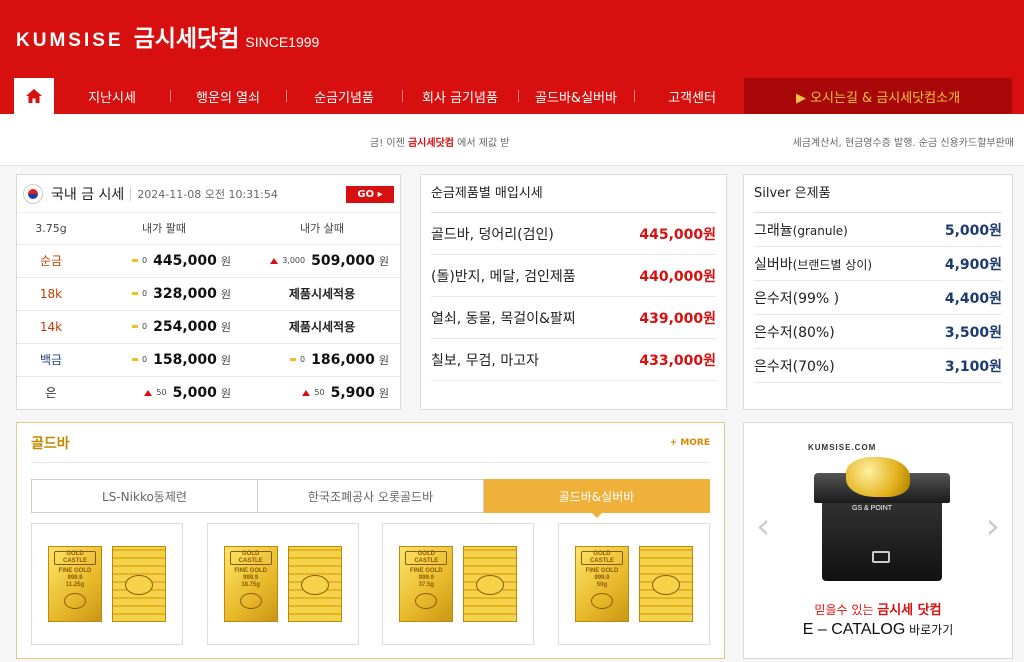 This screenshot has width=1024, height=662. What do you see at coordinates (75, 584) in the screenshot?
I see `gold-bar-front-image: GOLD CASTLE FINE GOLD 999.9 11.25g` at bounding box center [75, 584].